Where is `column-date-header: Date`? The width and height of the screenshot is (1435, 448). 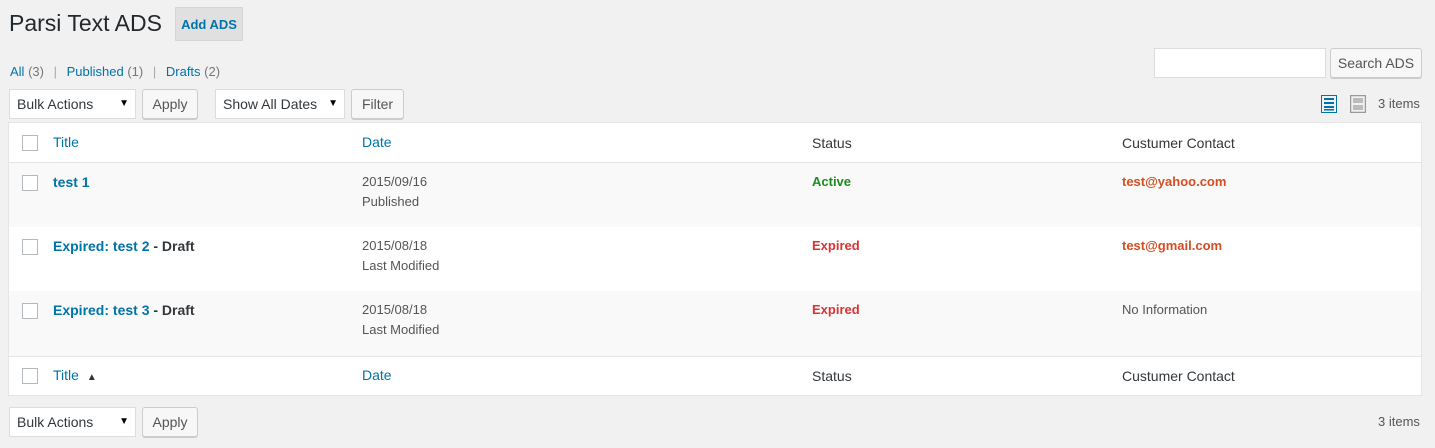 column-date-header: Date is located at coordinates (377, 142).